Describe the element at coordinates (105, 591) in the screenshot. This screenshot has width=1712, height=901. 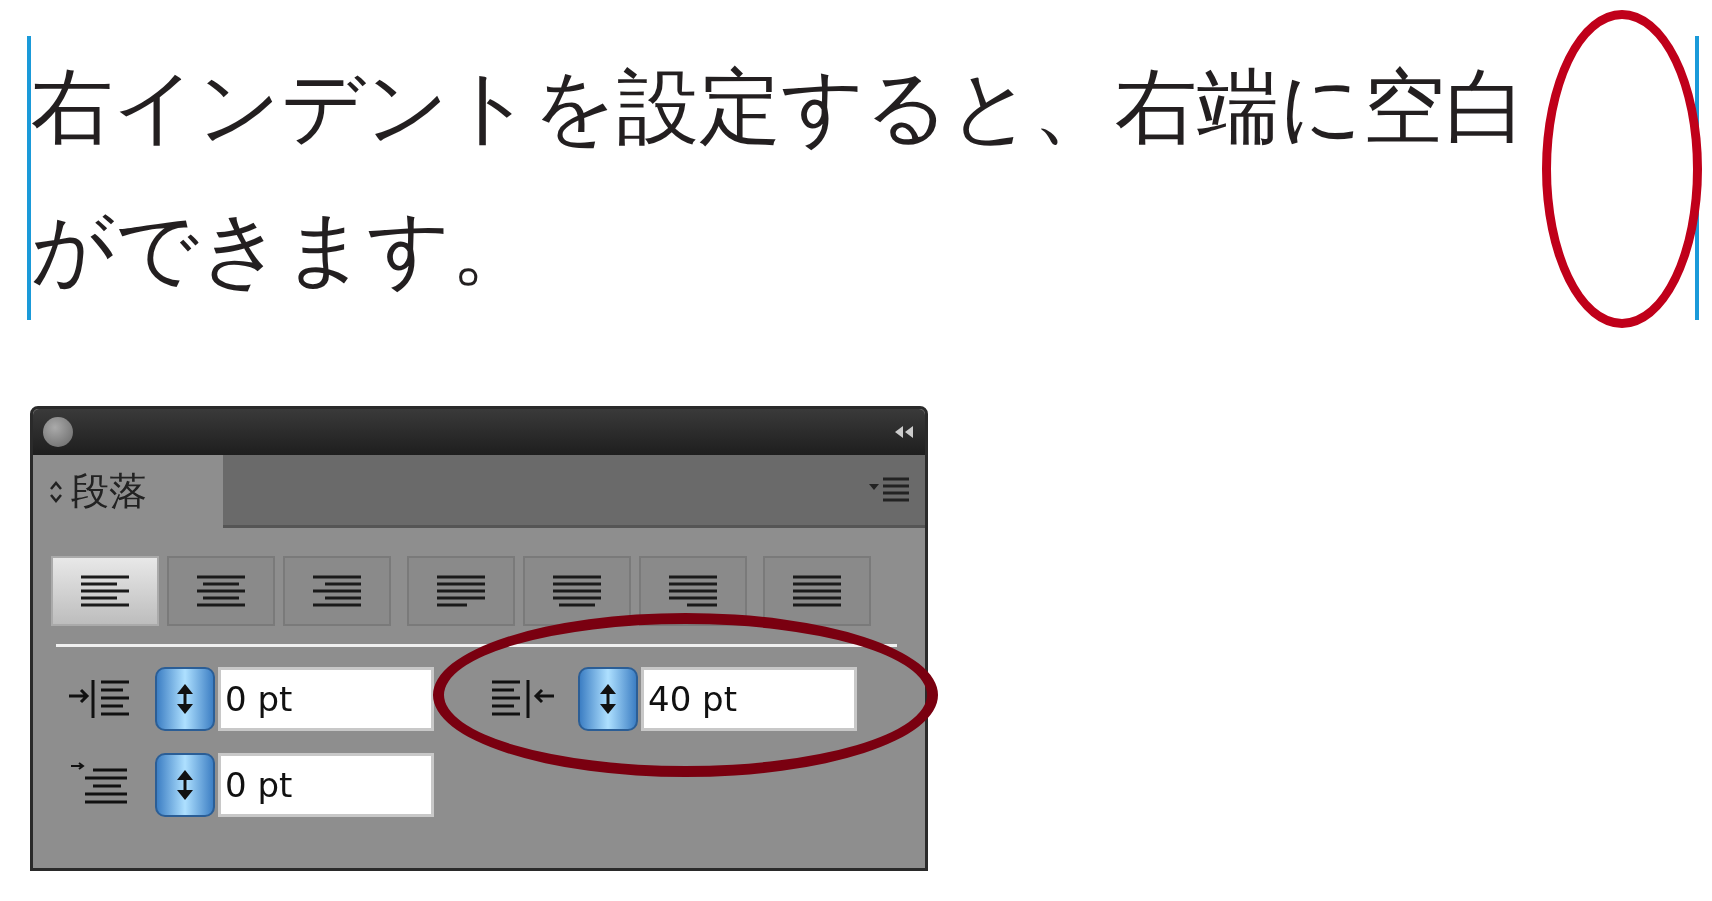
I see `alignment-button` at that location.